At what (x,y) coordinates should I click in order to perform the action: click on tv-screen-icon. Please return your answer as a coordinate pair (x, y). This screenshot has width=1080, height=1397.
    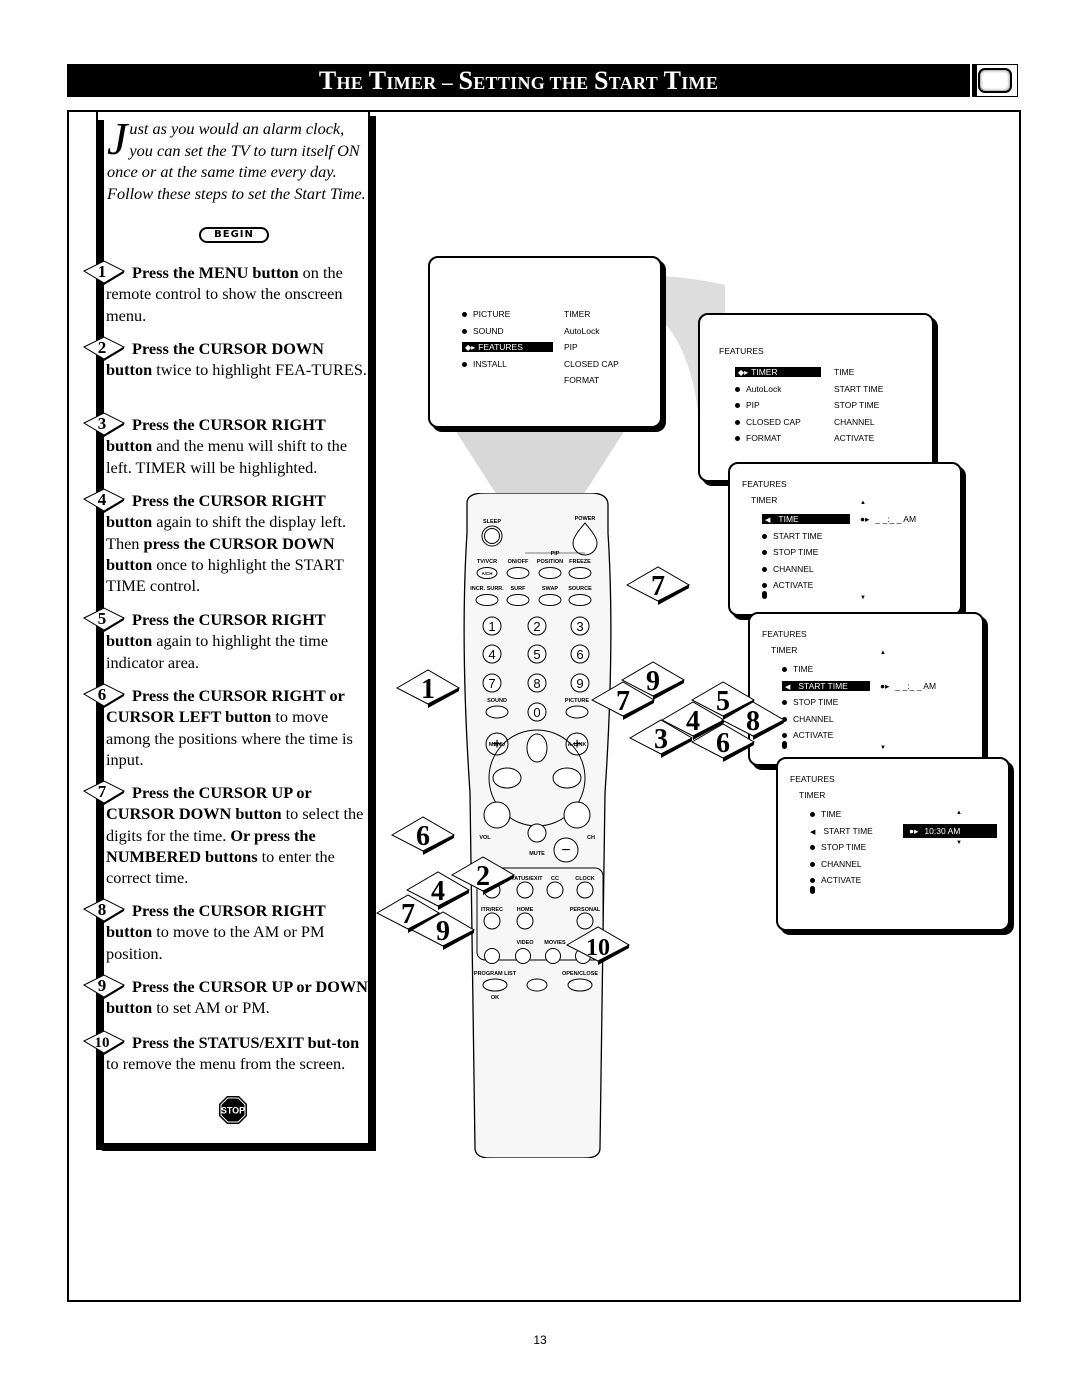
    Looking at the image, I should click on (995, 80).